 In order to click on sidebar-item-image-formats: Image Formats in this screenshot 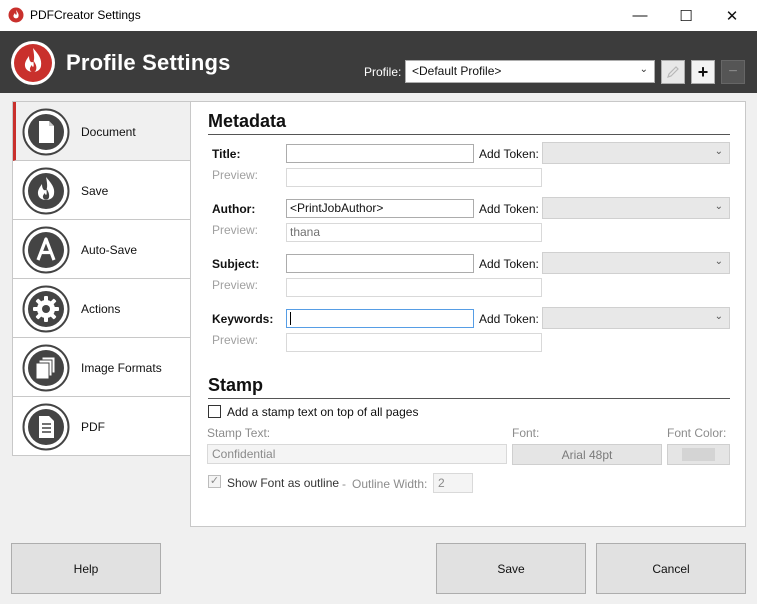, I will do `click(101, 367)`.